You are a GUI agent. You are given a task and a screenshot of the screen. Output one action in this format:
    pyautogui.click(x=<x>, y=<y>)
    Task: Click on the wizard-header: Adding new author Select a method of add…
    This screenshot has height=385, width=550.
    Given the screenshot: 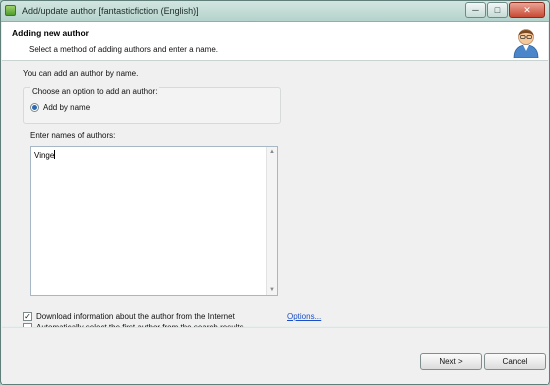 What is the action you would take?
    pyautogui.click(x=275, y=41)
    